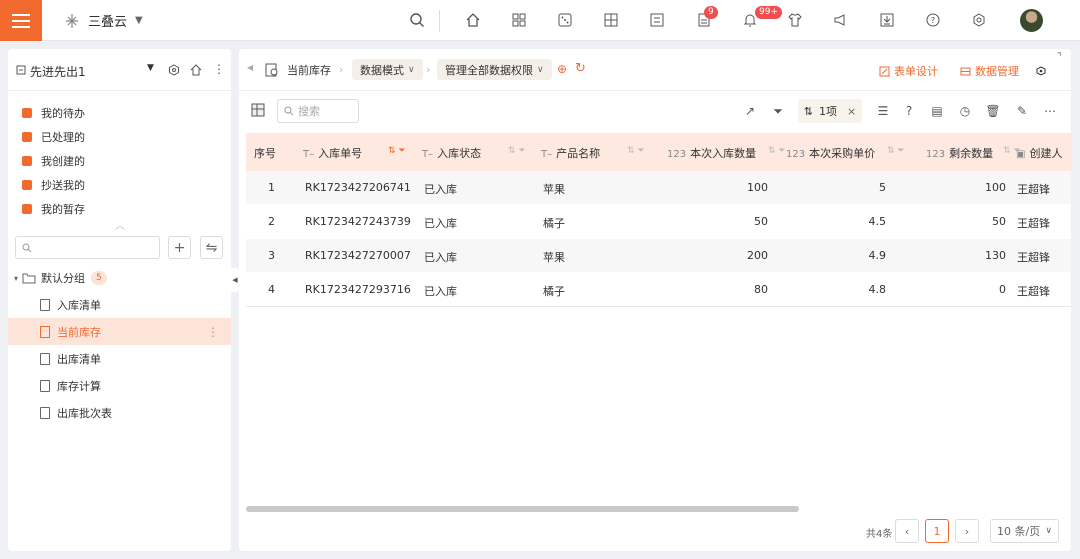 This screenshot has height=559, width=1080. What do you see at coordinates (179, 247) in the screenshot?
I see `add-button: +` at bounding box center [179, 247].